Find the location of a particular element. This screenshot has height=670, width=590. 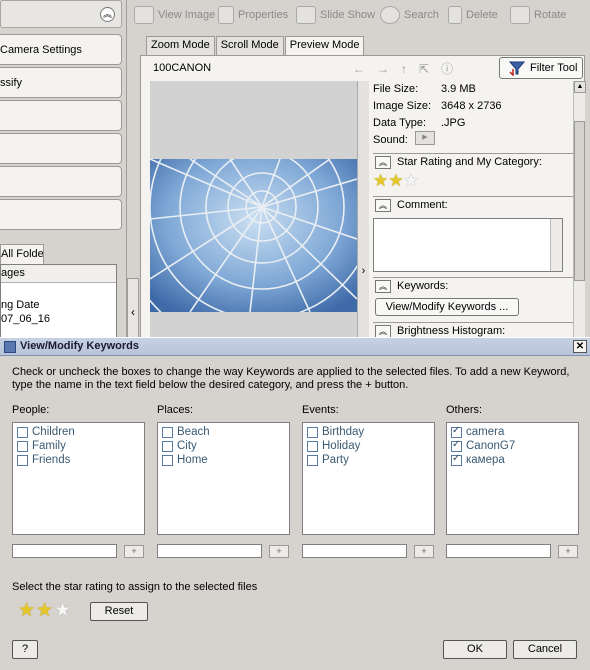

keyword-item: Friends is located at coordinates (80, 460).